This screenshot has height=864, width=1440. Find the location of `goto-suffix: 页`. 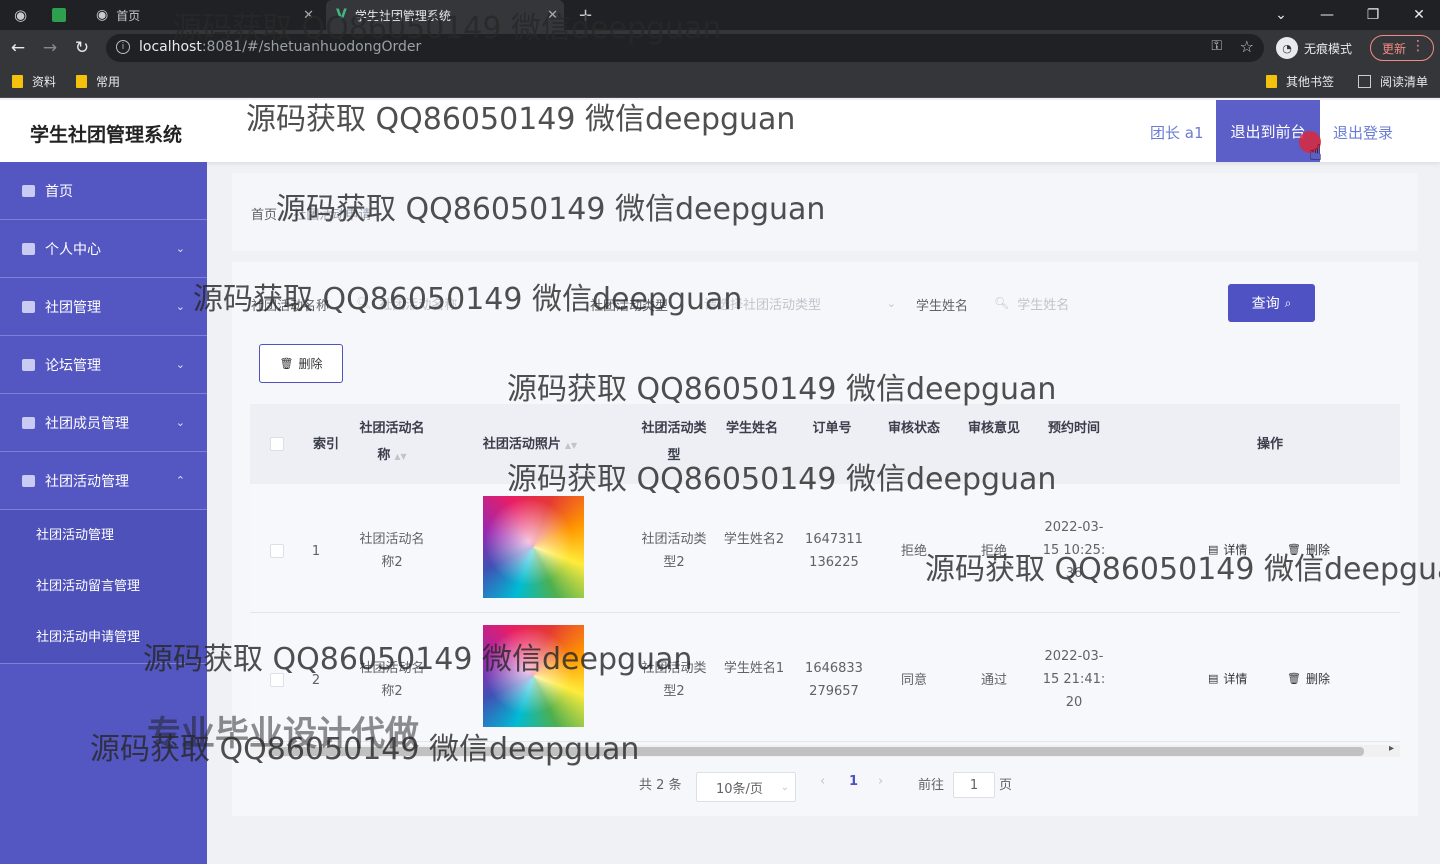

goto-suffix: 页 is located at coordinates (1006, 785).